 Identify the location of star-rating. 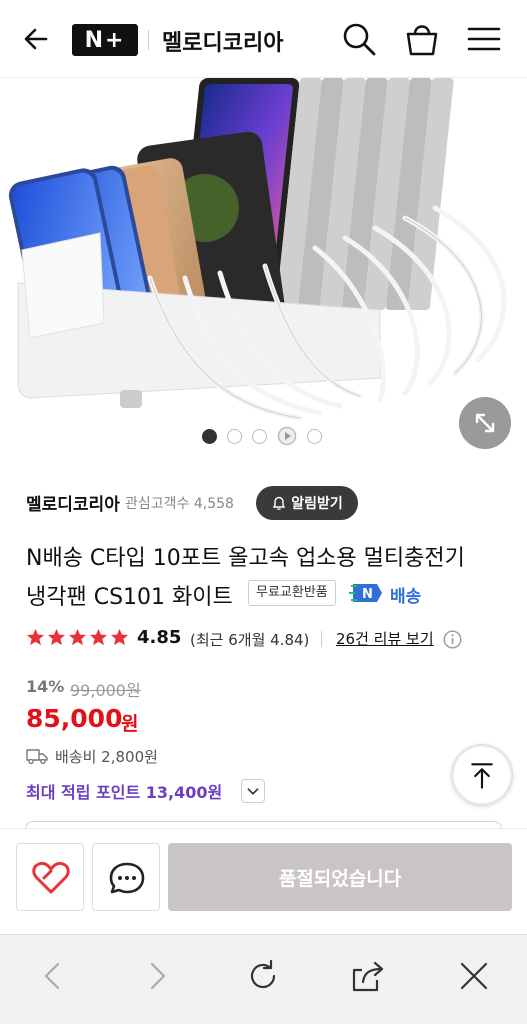
(77, 637).